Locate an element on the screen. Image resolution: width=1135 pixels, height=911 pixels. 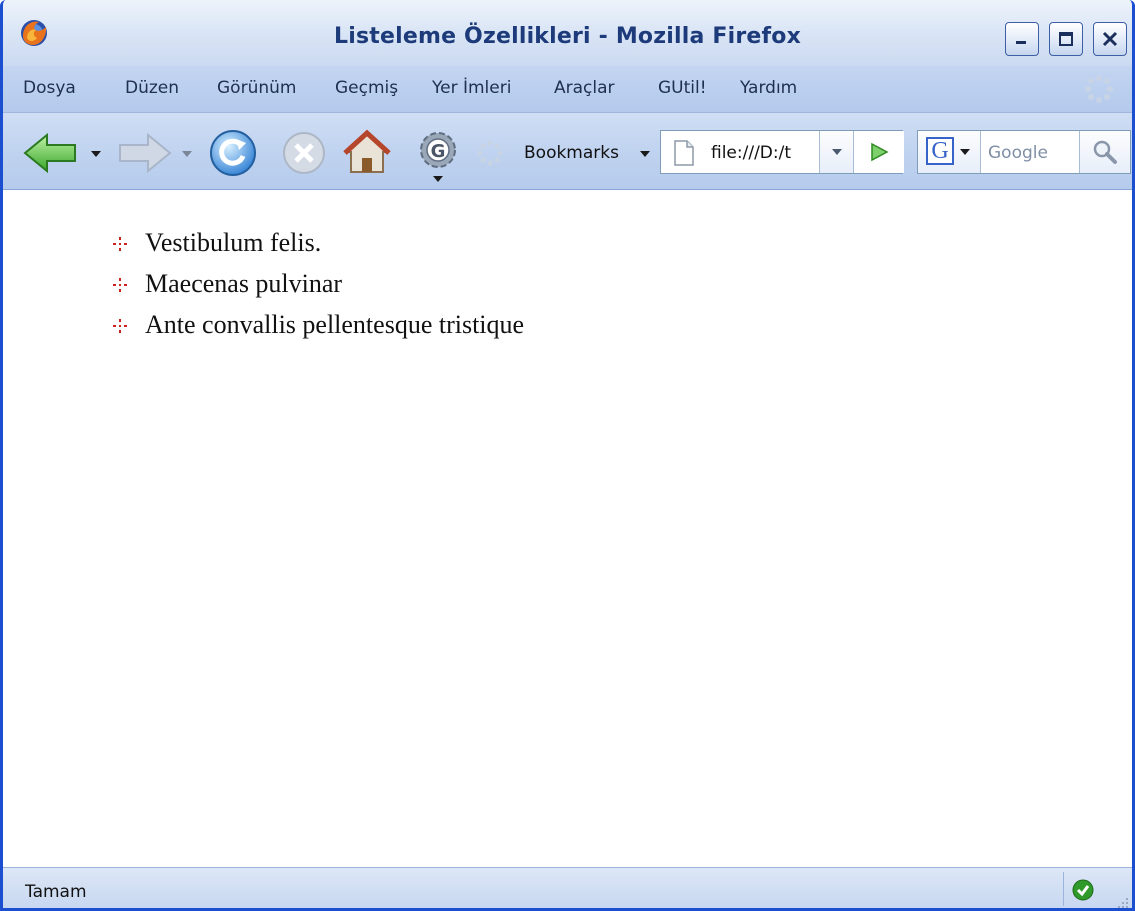
list-item-text: Vestibulum felis. is located at coordinates (233, 242).